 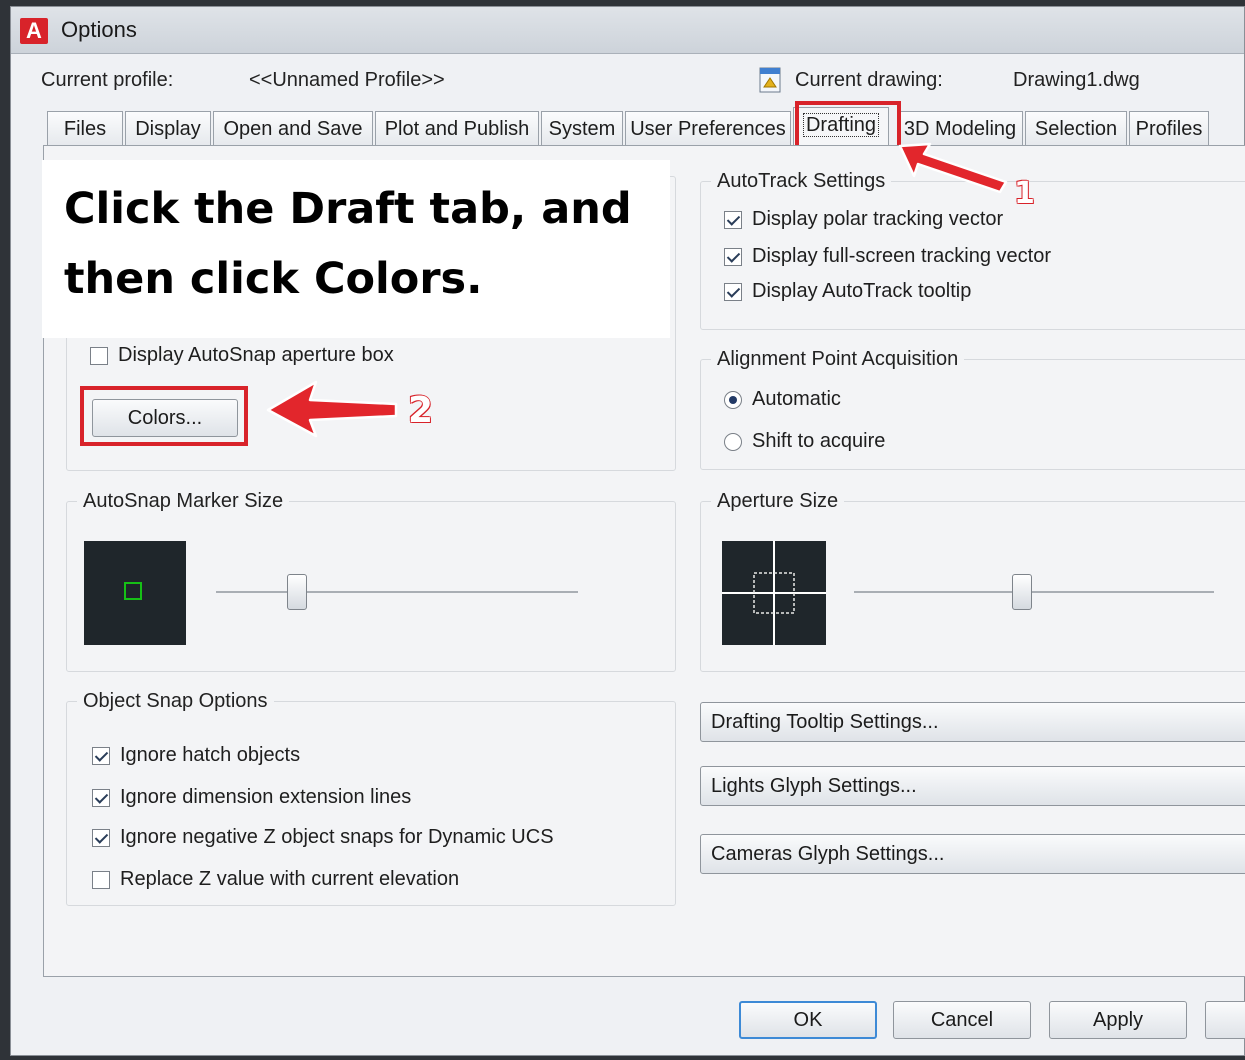 What do you see at coordinates (627, 30) in the screenshot?
I see `title-bar: A Options` at bounding box center [627, 30].